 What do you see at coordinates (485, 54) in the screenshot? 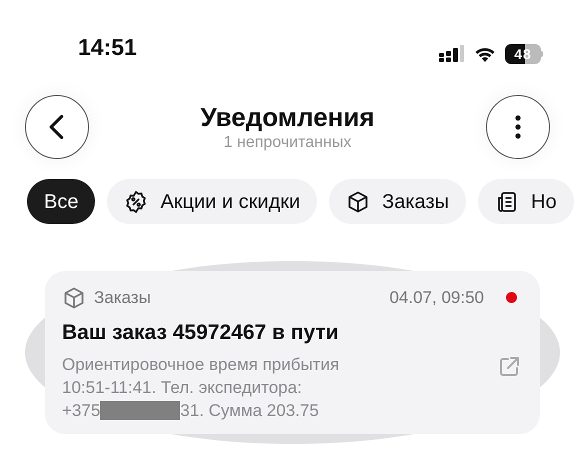
I see `wifi-icon` at bounding box center [485, 54].